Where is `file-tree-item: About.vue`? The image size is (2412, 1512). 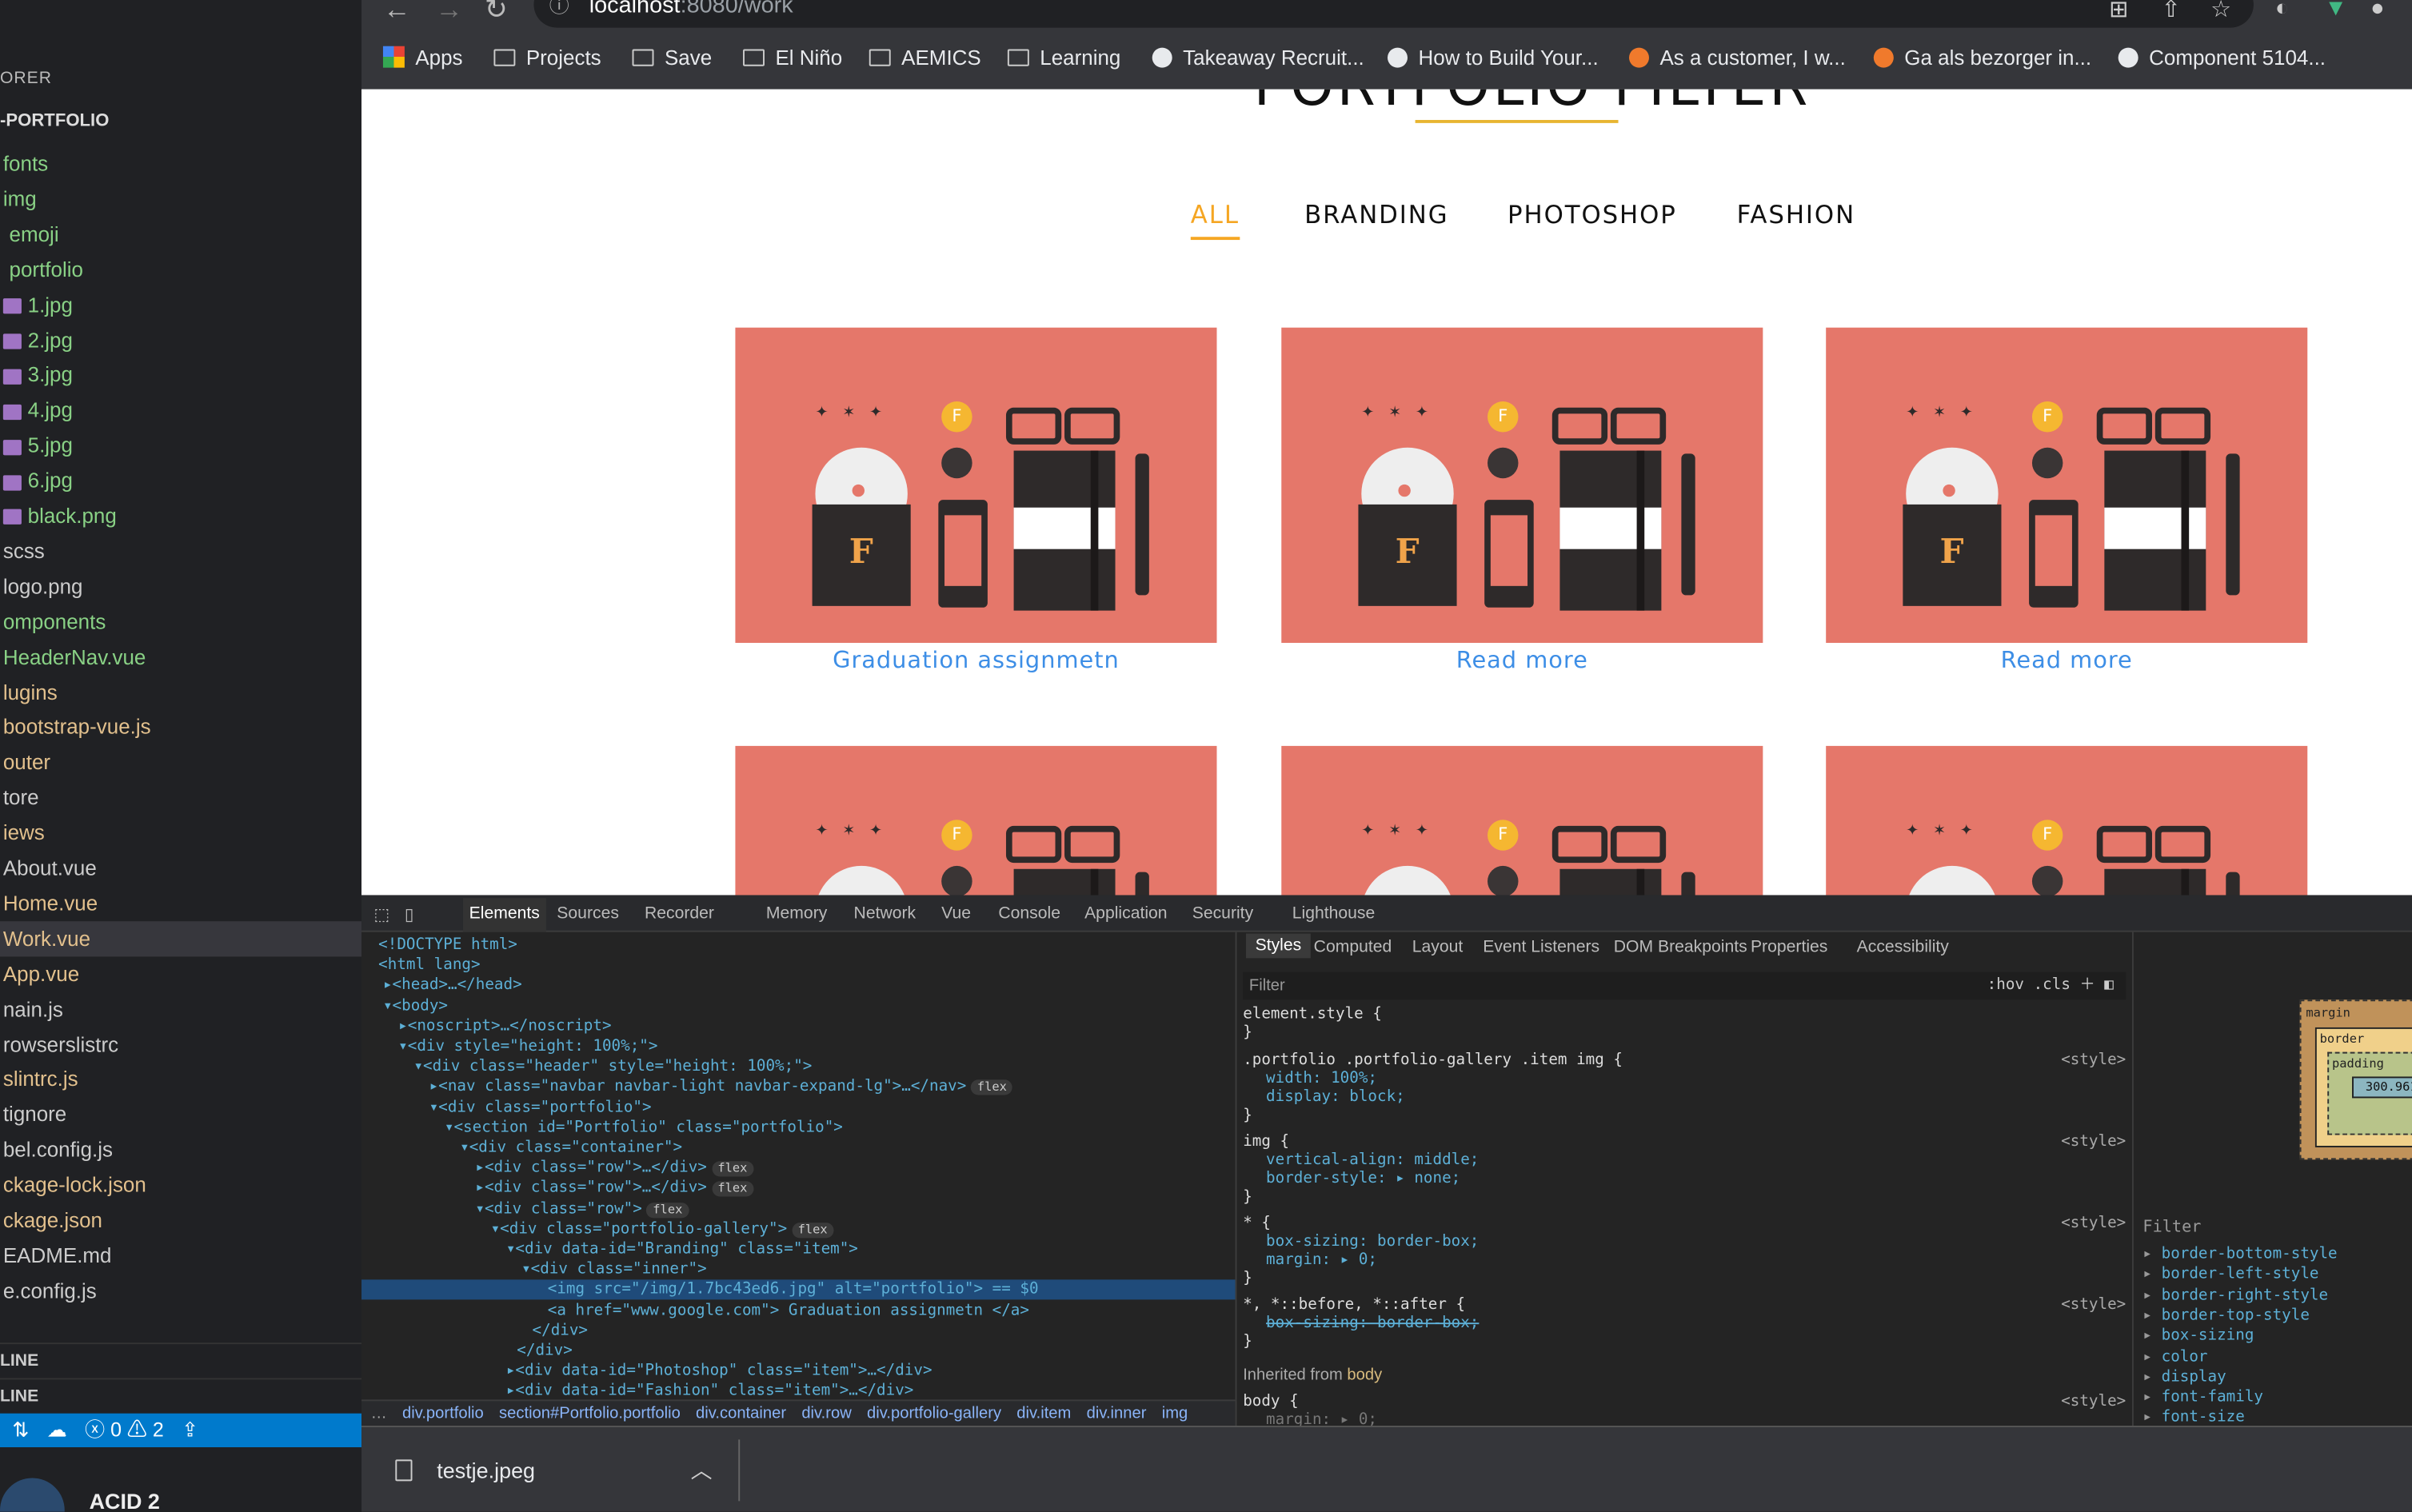
file-tree-item: About.vue is located at coordinates (180, 868).